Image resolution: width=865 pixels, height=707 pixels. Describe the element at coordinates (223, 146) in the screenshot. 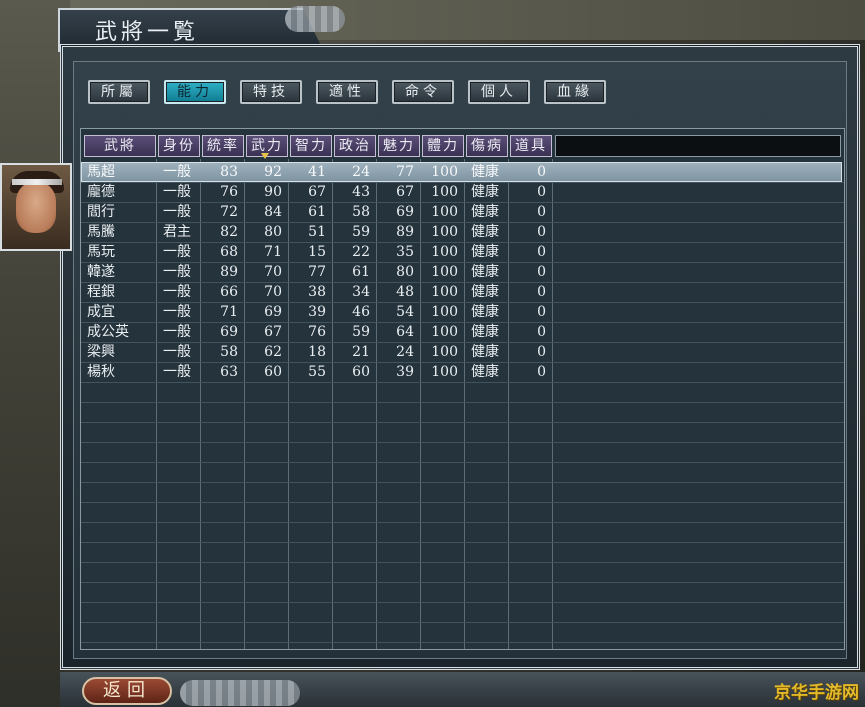

I see `column-header-leadership: 統率` at that location.